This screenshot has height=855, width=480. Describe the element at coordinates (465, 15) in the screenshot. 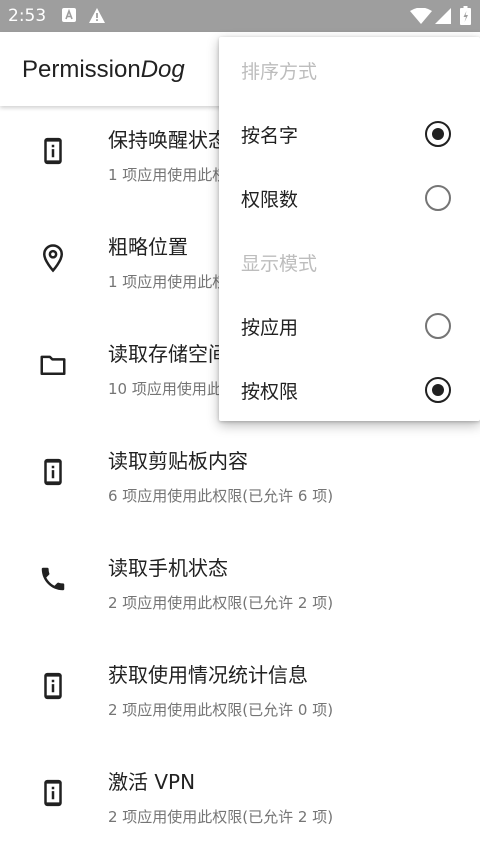

I see `battery-icon` at that location.